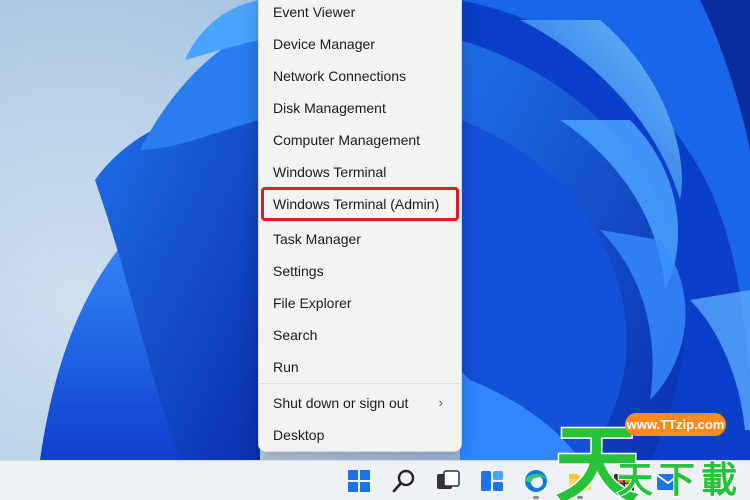 This screenshot has width=750, height=500. Describe the element at coordinates (360, 204) in the screenshot. I see `menu-item-windows-terminal-admin: Windows Terminal (Admin)` at that location.